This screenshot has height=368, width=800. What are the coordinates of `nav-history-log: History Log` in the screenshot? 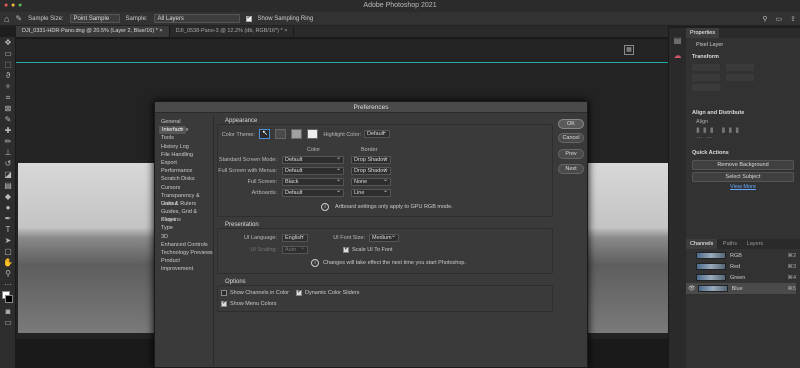 It's located at (186, 147).